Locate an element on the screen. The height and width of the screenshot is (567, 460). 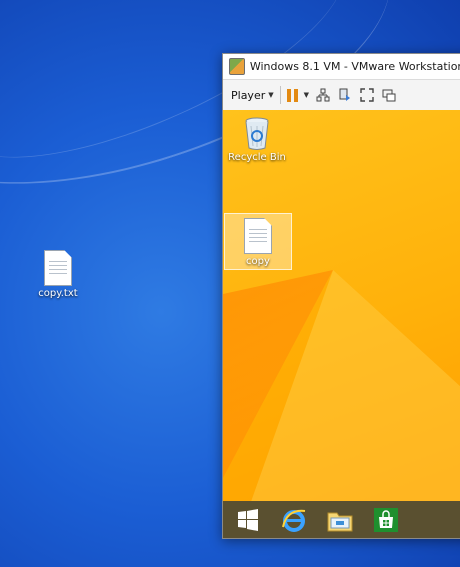
internet-explorer-icon is located at coordinates (294, 520).